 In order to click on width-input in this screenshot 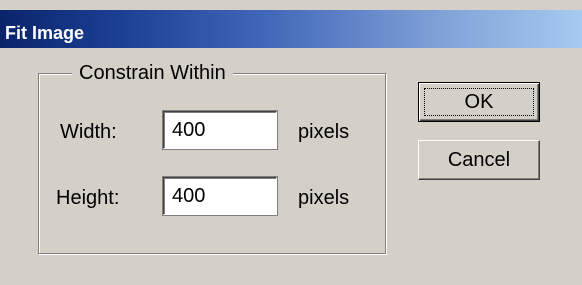, I will do `click(220, 130)`.